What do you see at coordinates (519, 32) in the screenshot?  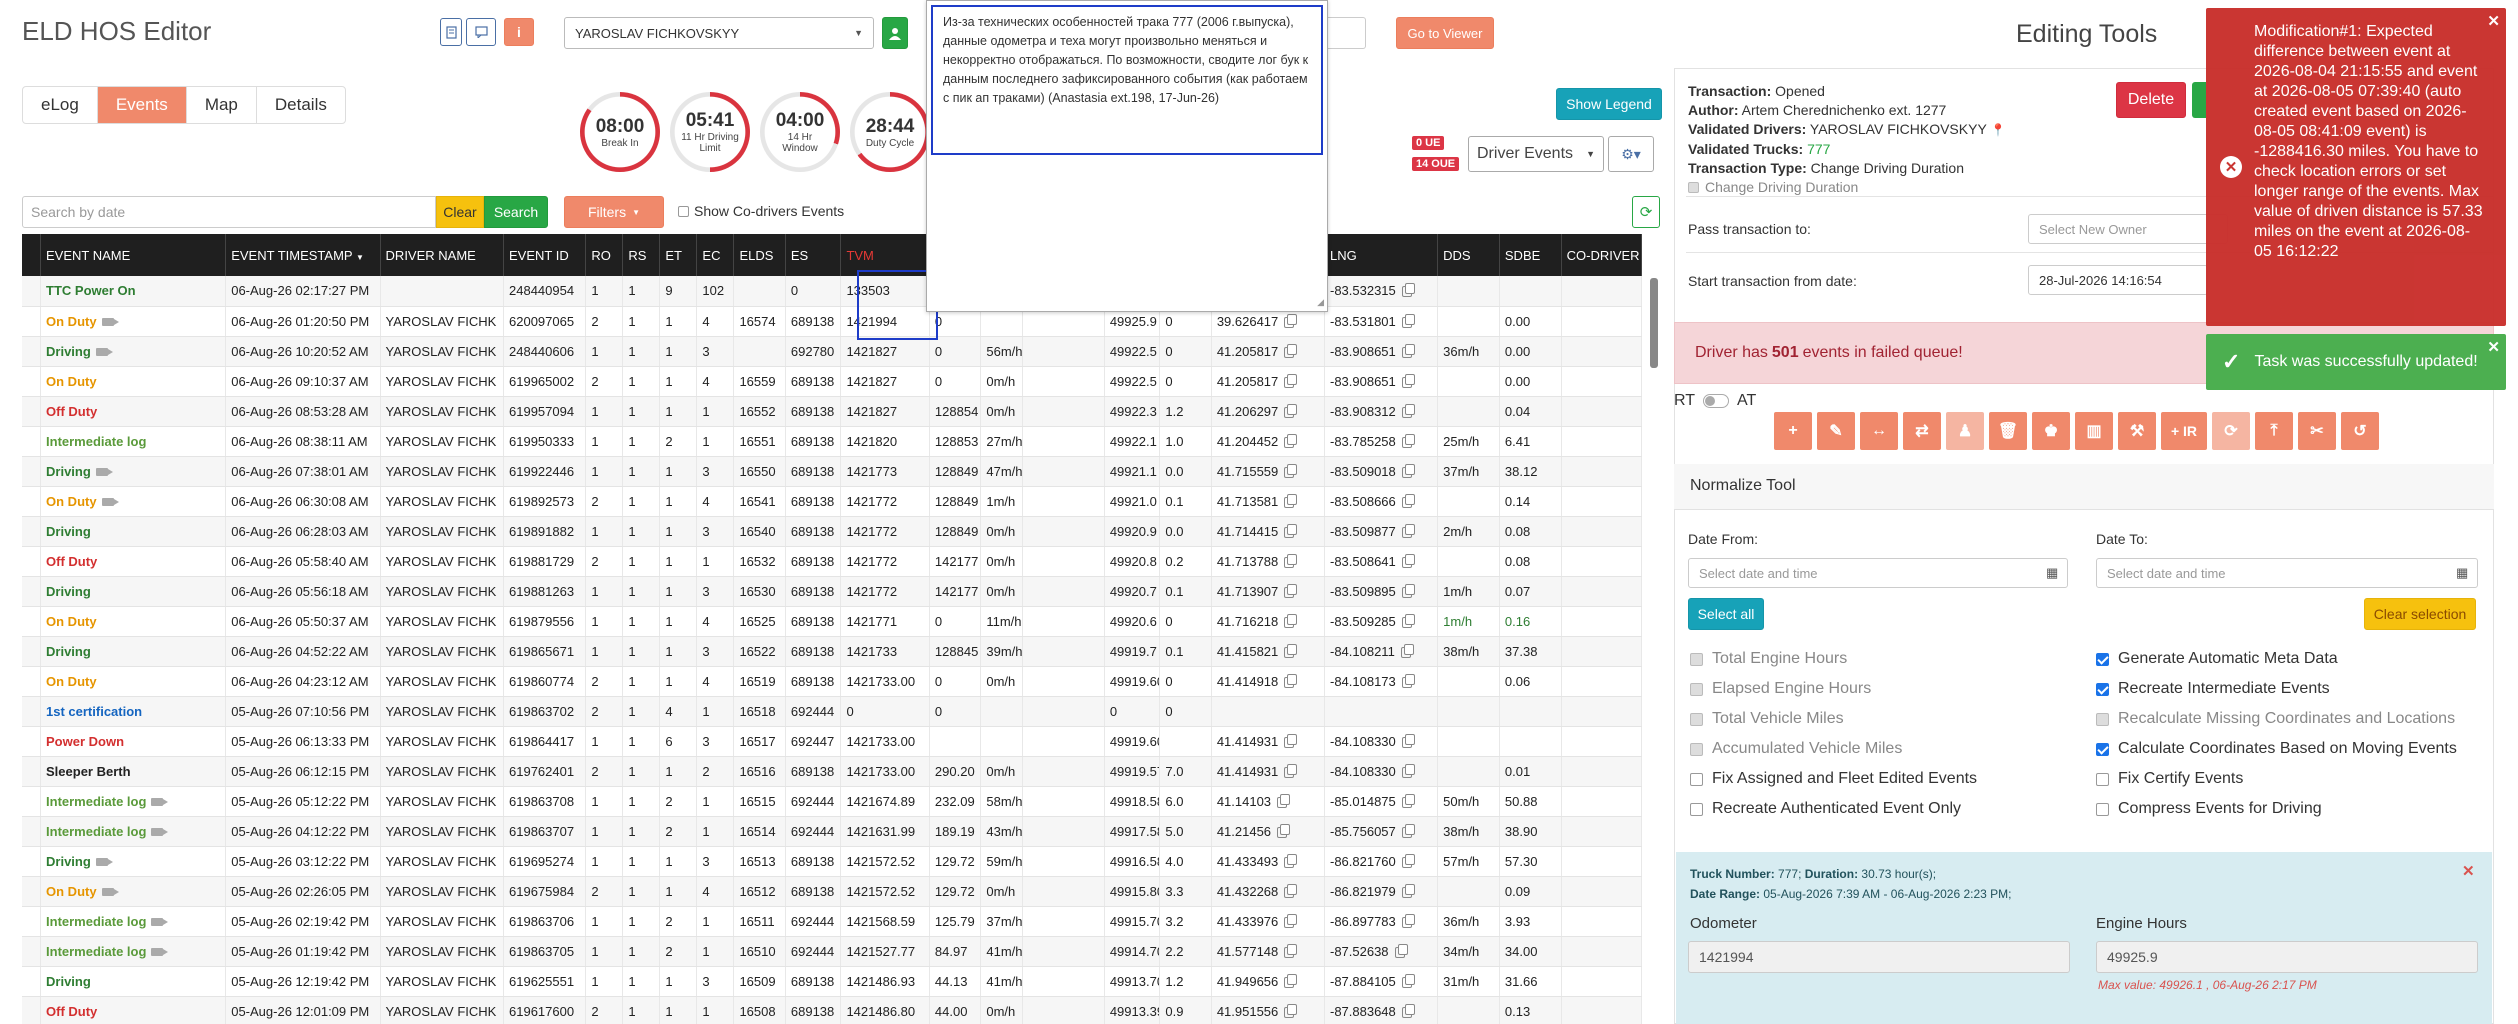 I see `info-icon: i` at bounding box center [519, 32].